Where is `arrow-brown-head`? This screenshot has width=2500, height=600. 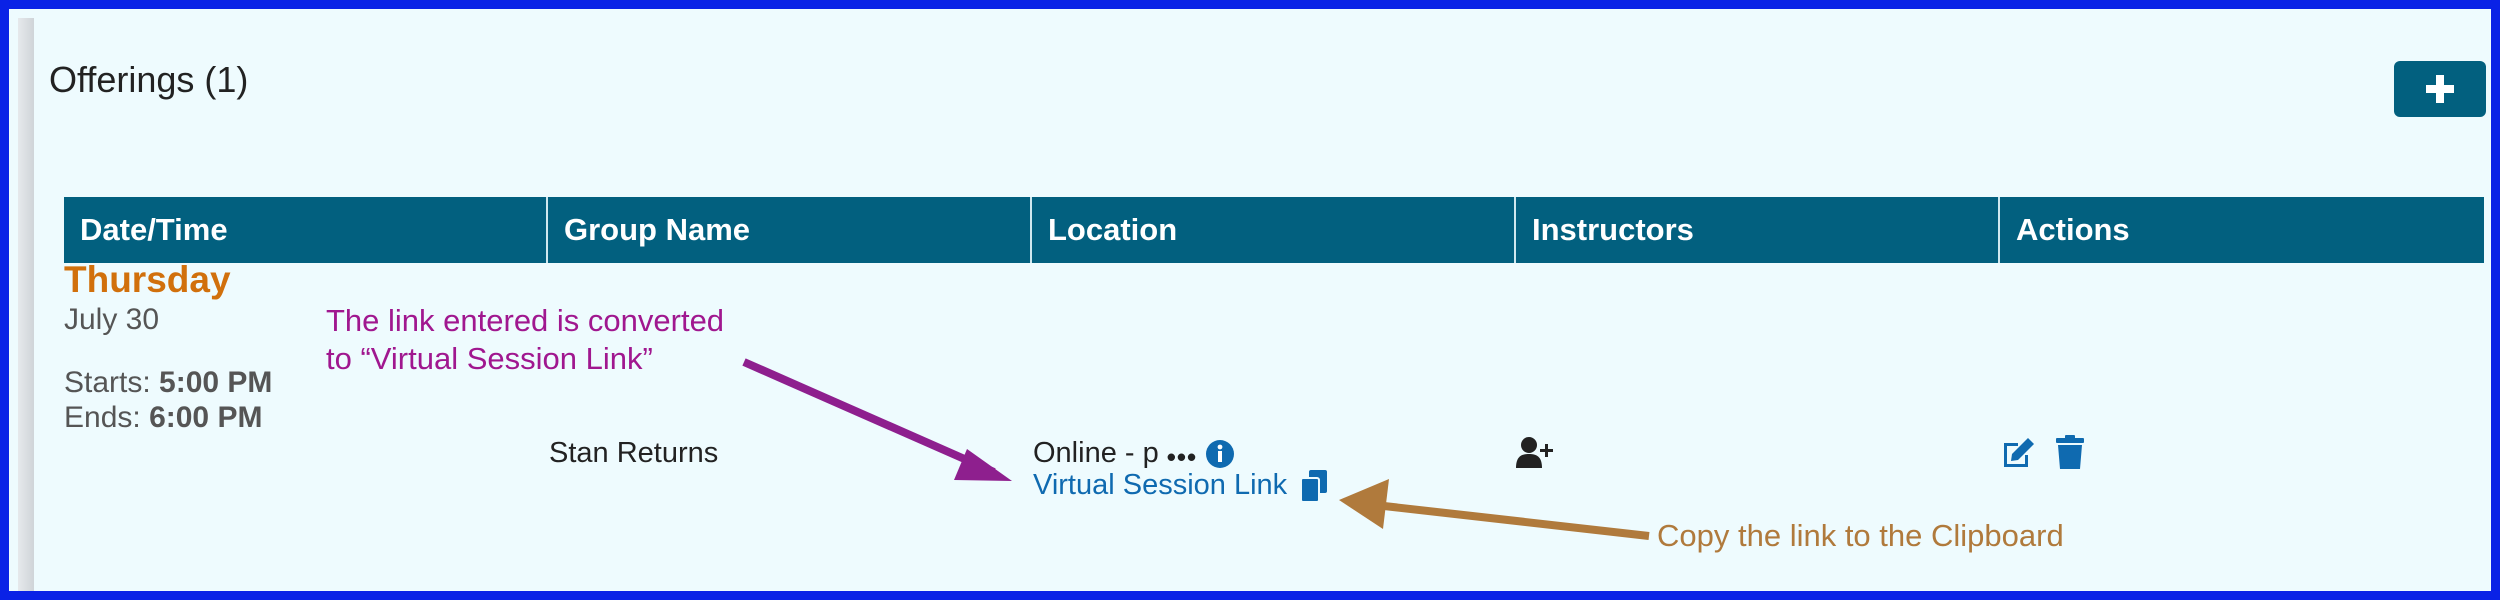
arrow-brown-head is located at coordinates (1364, 504).